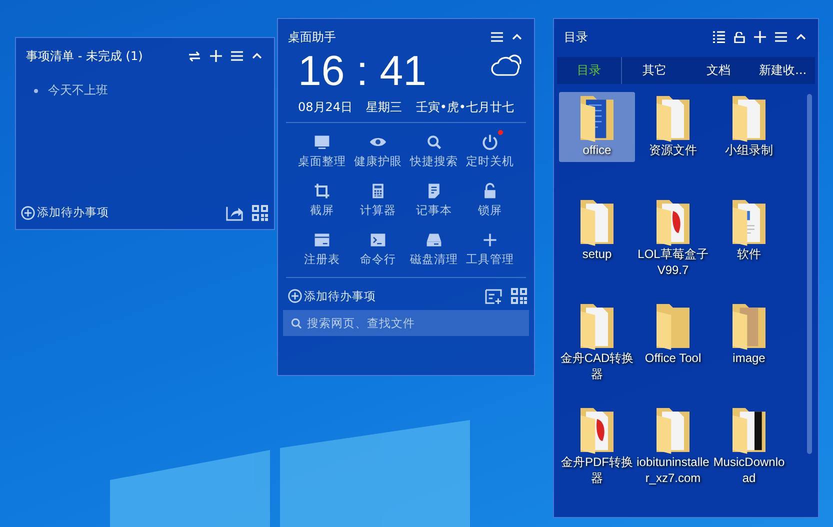 Image resolution: width=833 pixels, height=527 pixels. What do you see at coordinates (490, 161) in the screenshot?
I see `tool-label: 定时关机` at bounding box center [490, 161].